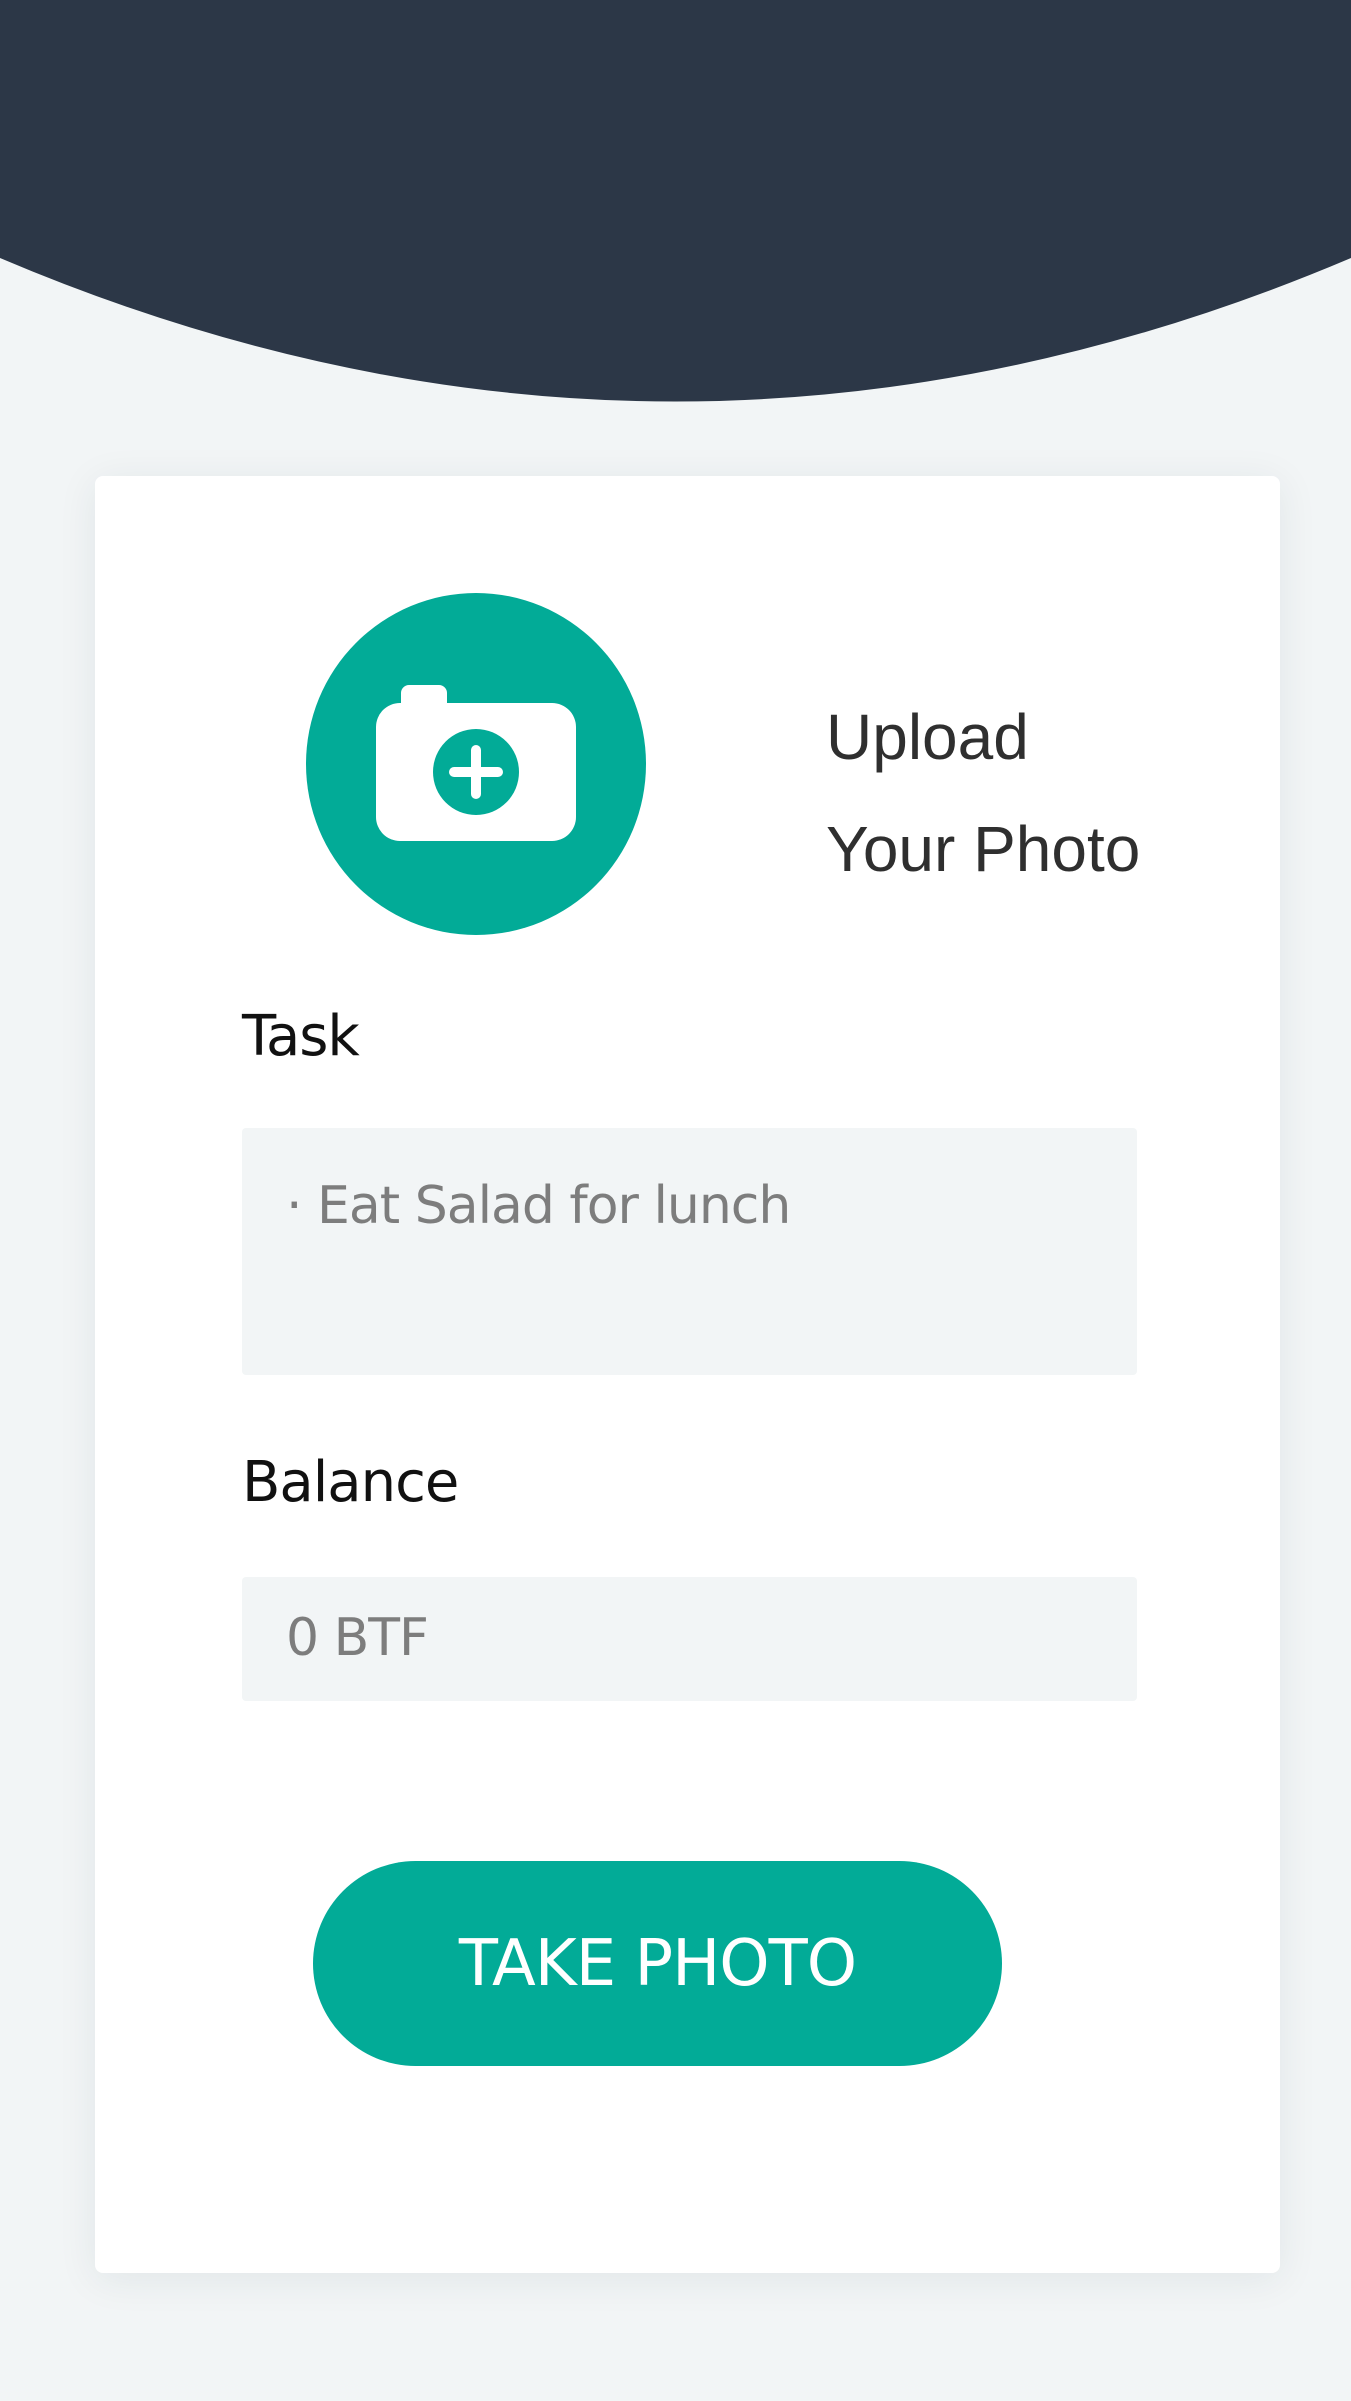  Describe the element at coordinates (689, 1639) in the screenshot. I see `balance-field: 0 BTF` at that location.